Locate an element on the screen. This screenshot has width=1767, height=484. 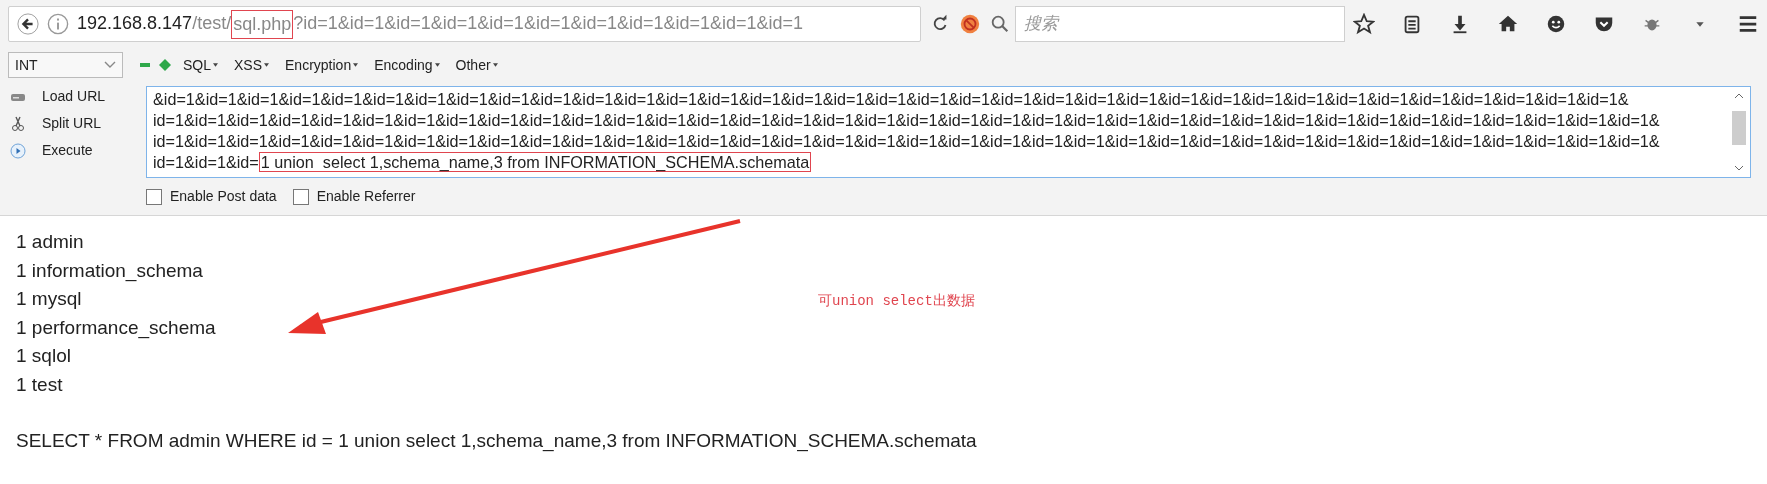
play-icon is located at coordinates (18, 150).